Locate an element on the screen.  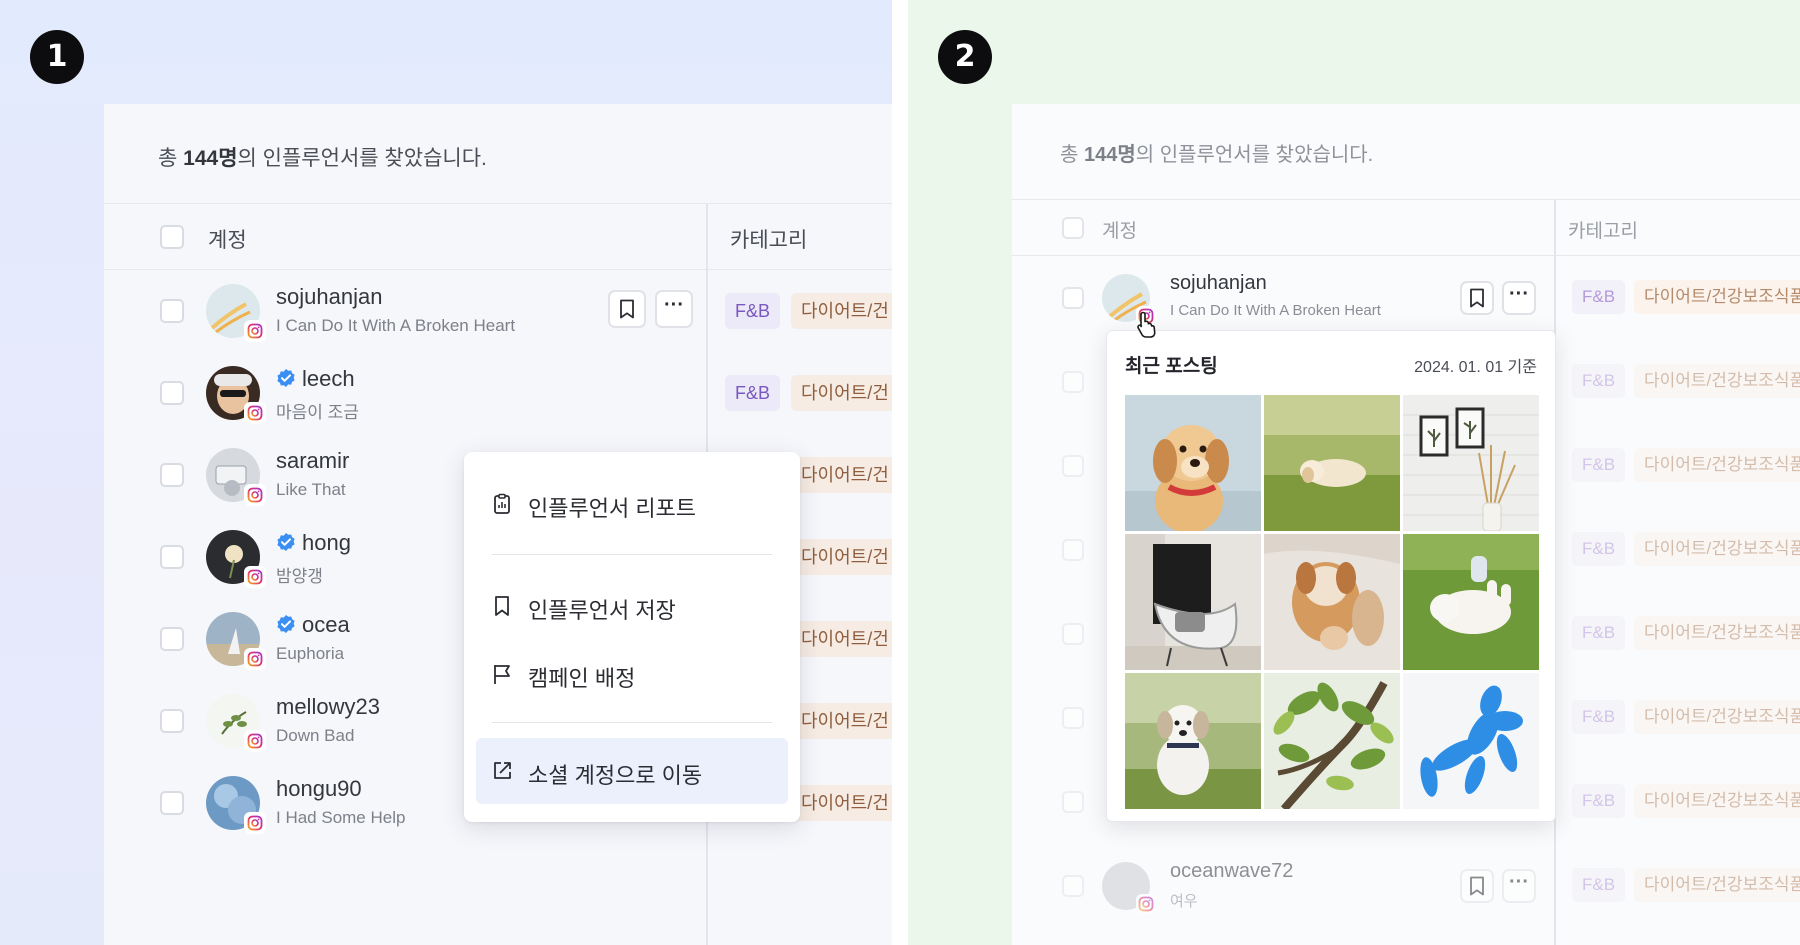
account-bio: 밤양갱 is located at coordinates (299, 576).